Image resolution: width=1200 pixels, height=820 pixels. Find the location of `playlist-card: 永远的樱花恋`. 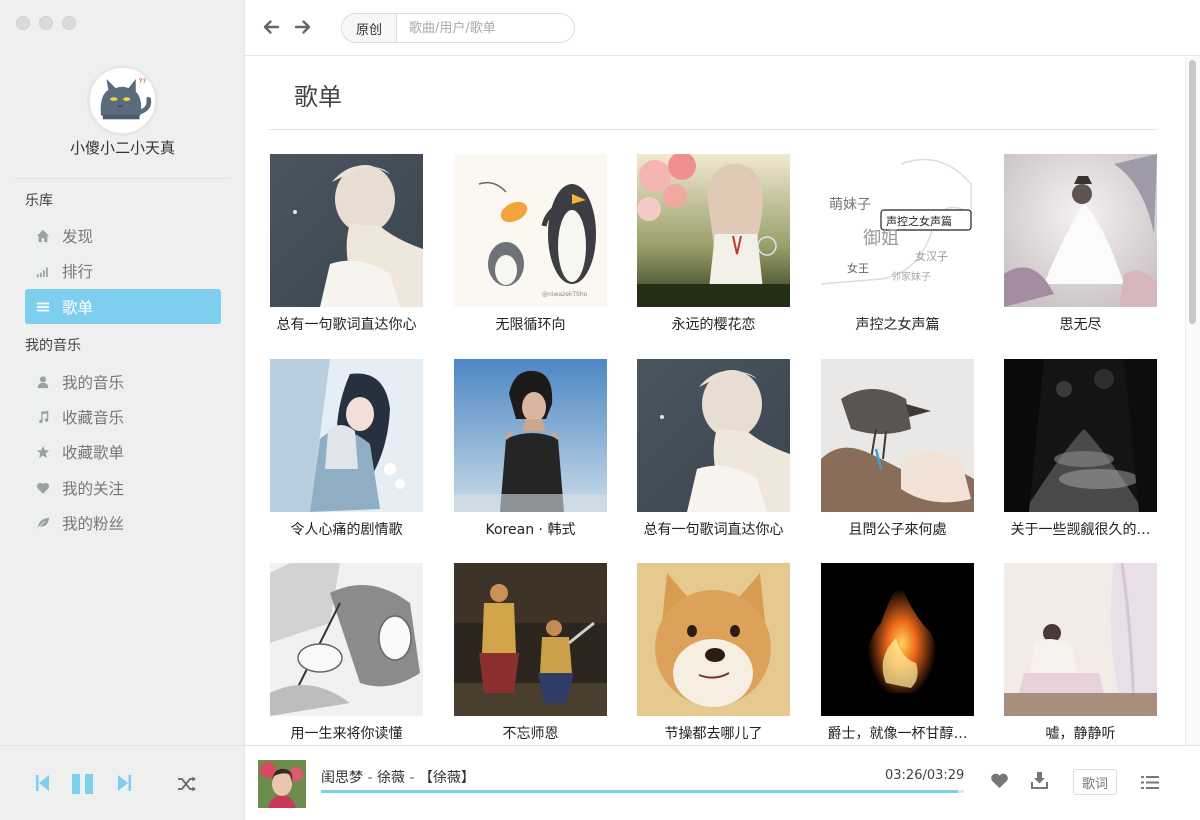

playlist-card: 永远的樱花恋 is located at coordinates (713, 244).